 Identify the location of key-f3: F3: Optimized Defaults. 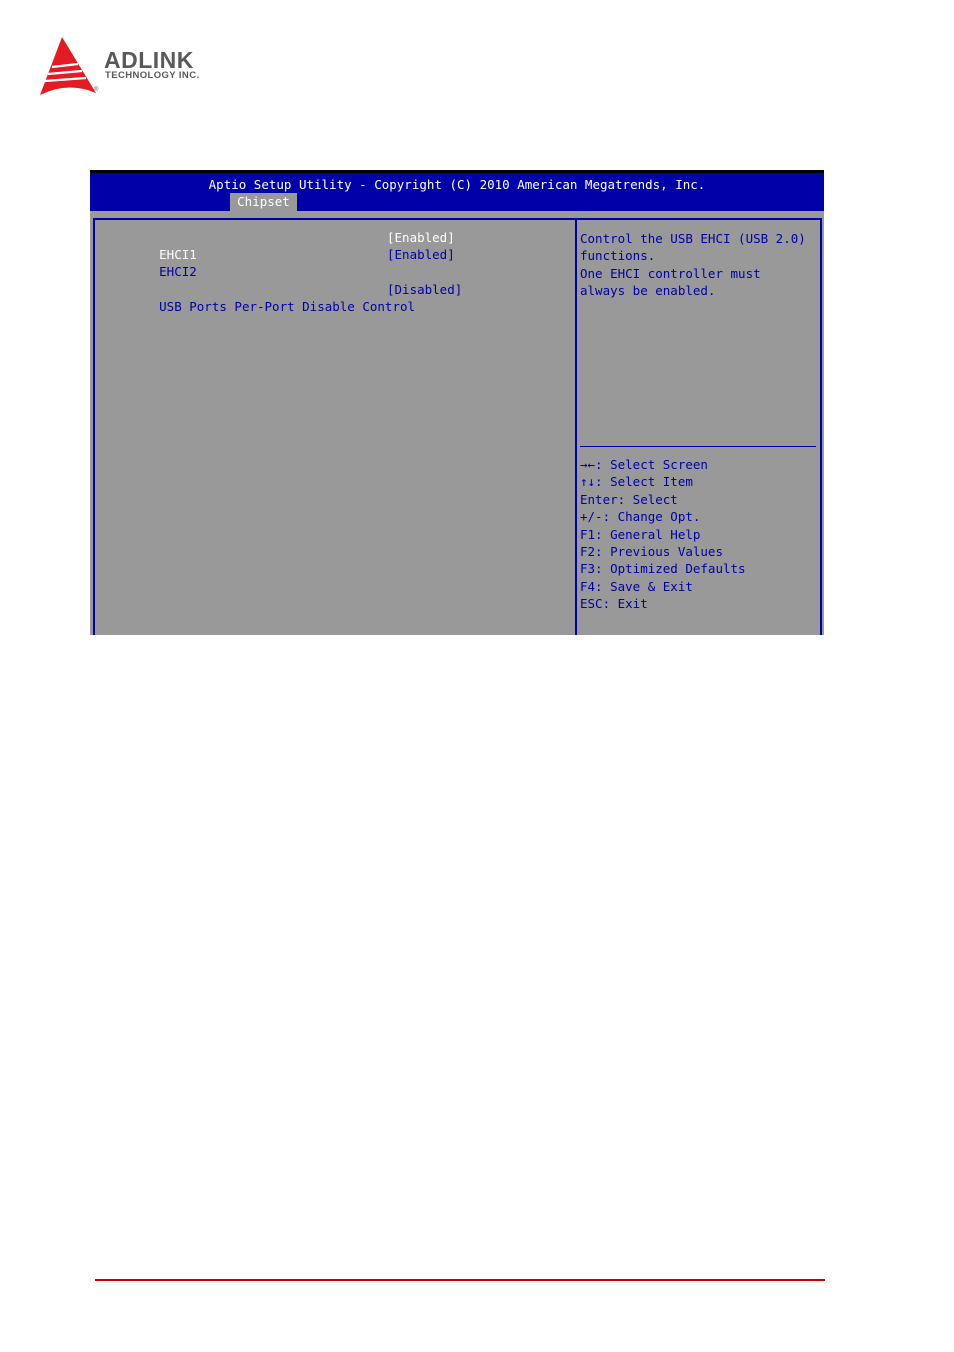
(663, 569).